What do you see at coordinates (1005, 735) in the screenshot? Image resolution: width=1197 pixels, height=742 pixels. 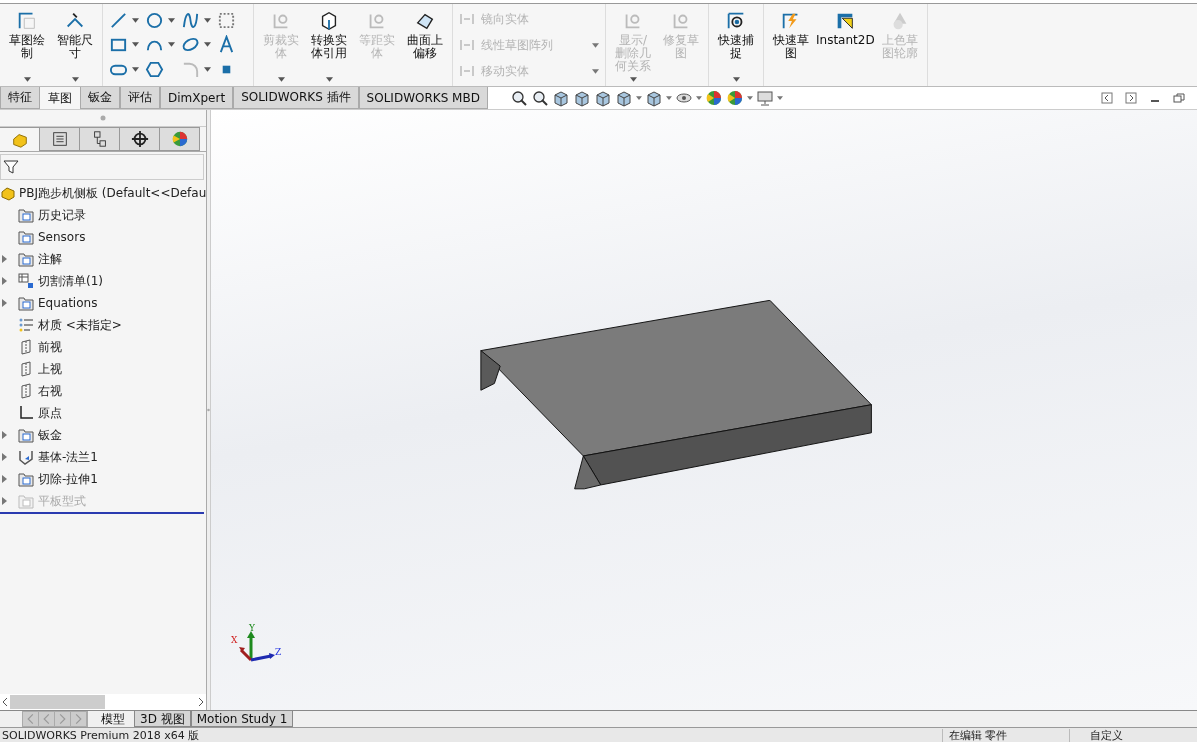 I see `status-text: 在编辑 零件` at bounding box center [1005, 735].